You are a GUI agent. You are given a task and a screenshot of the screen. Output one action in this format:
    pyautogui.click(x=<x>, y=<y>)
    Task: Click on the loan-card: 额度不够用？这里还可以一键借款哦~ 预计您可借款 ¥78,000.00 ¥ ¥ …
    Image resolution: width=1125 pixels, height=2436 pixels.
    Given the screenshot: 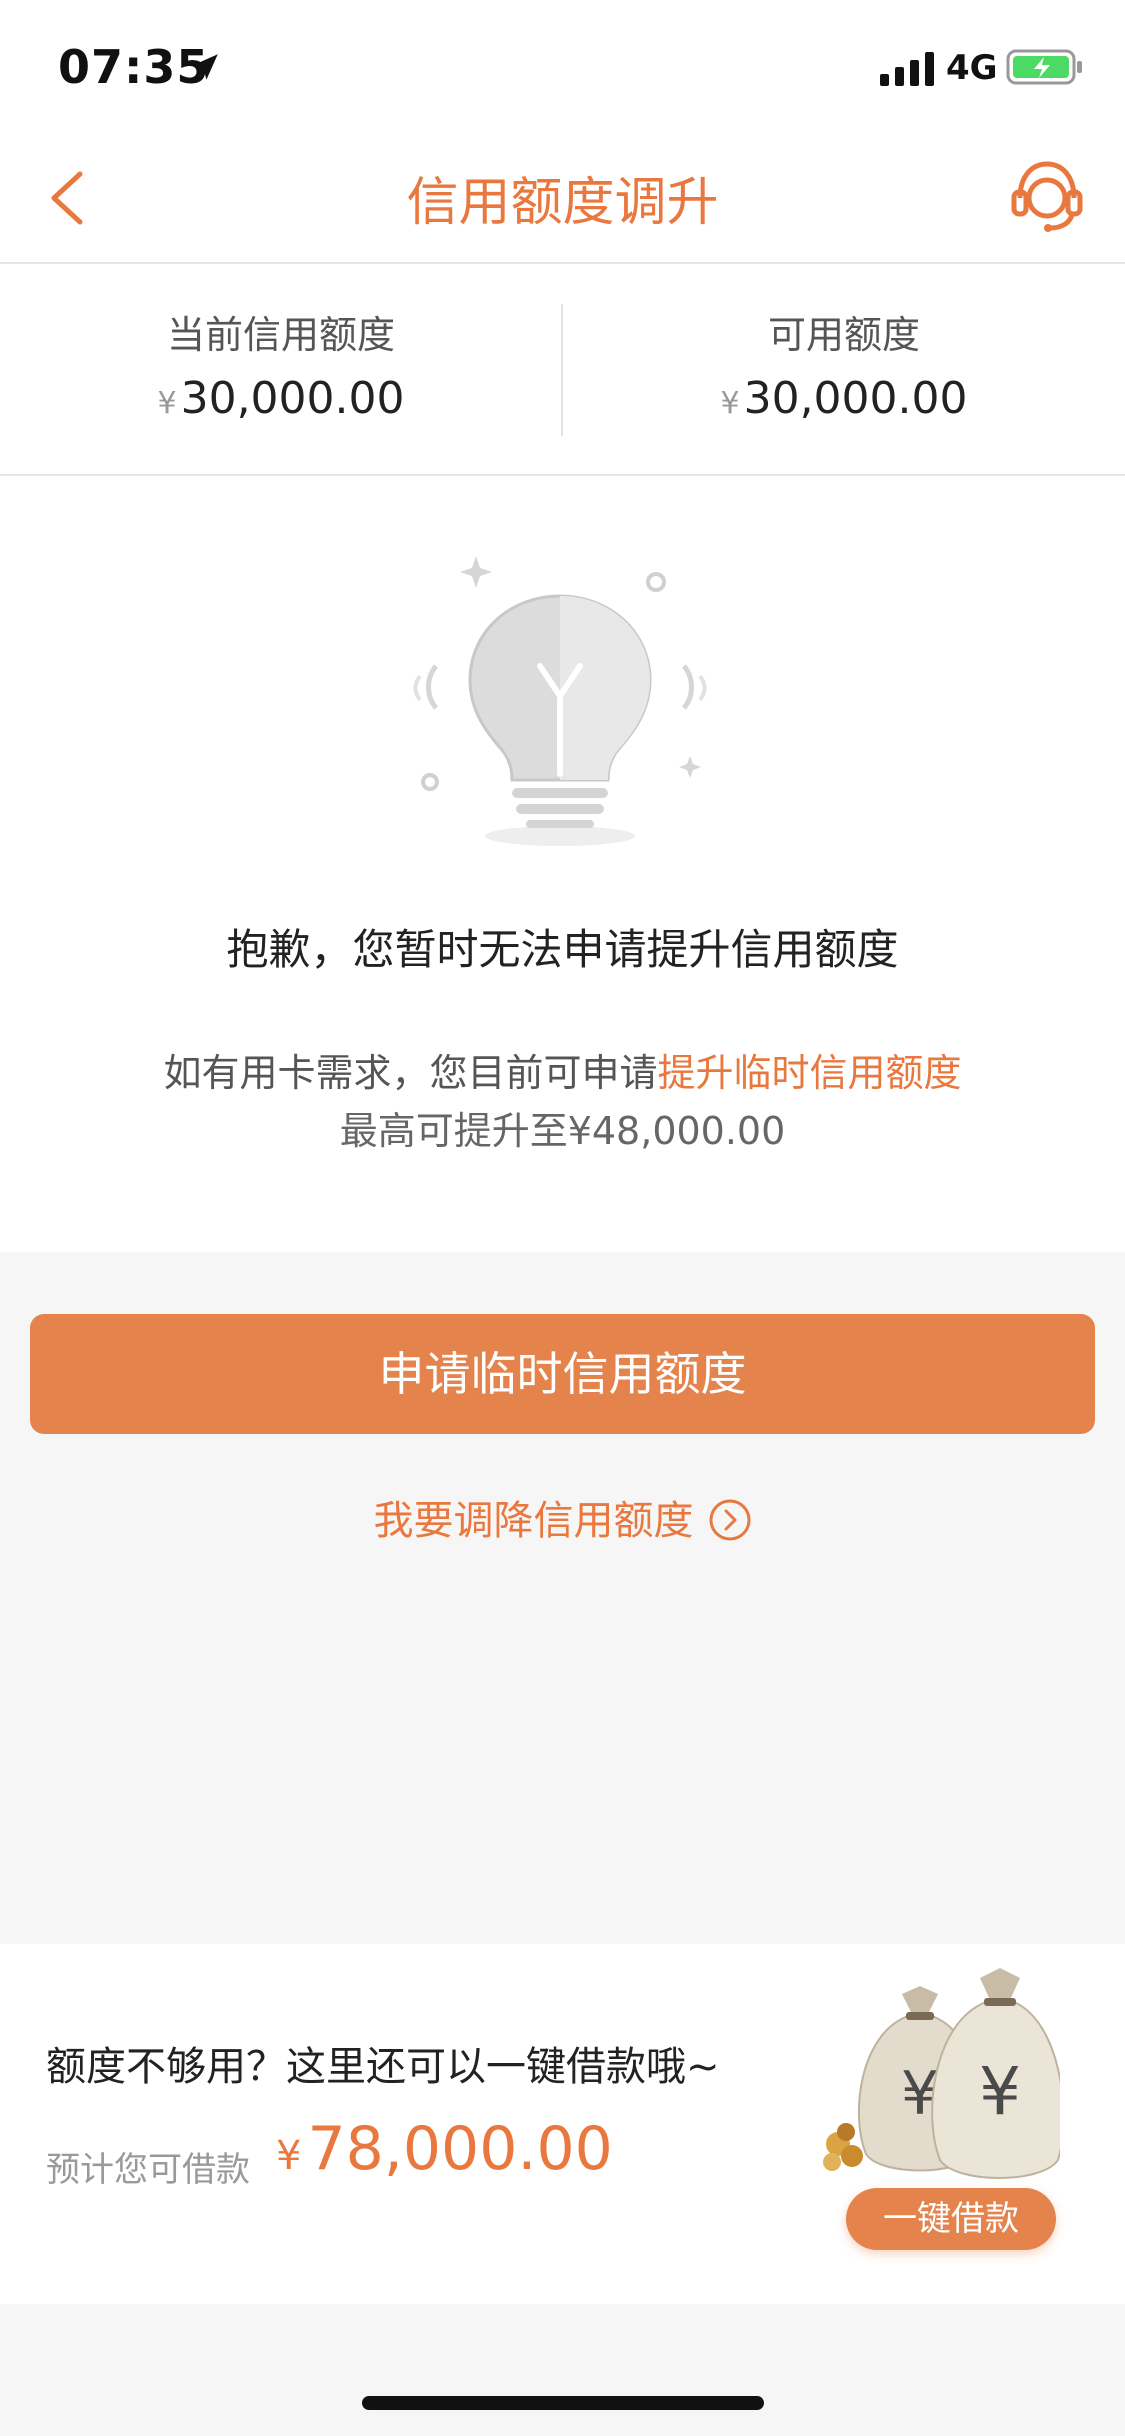 What is the action you would take?
    pyautogui.click(x=562, y=2124)
    